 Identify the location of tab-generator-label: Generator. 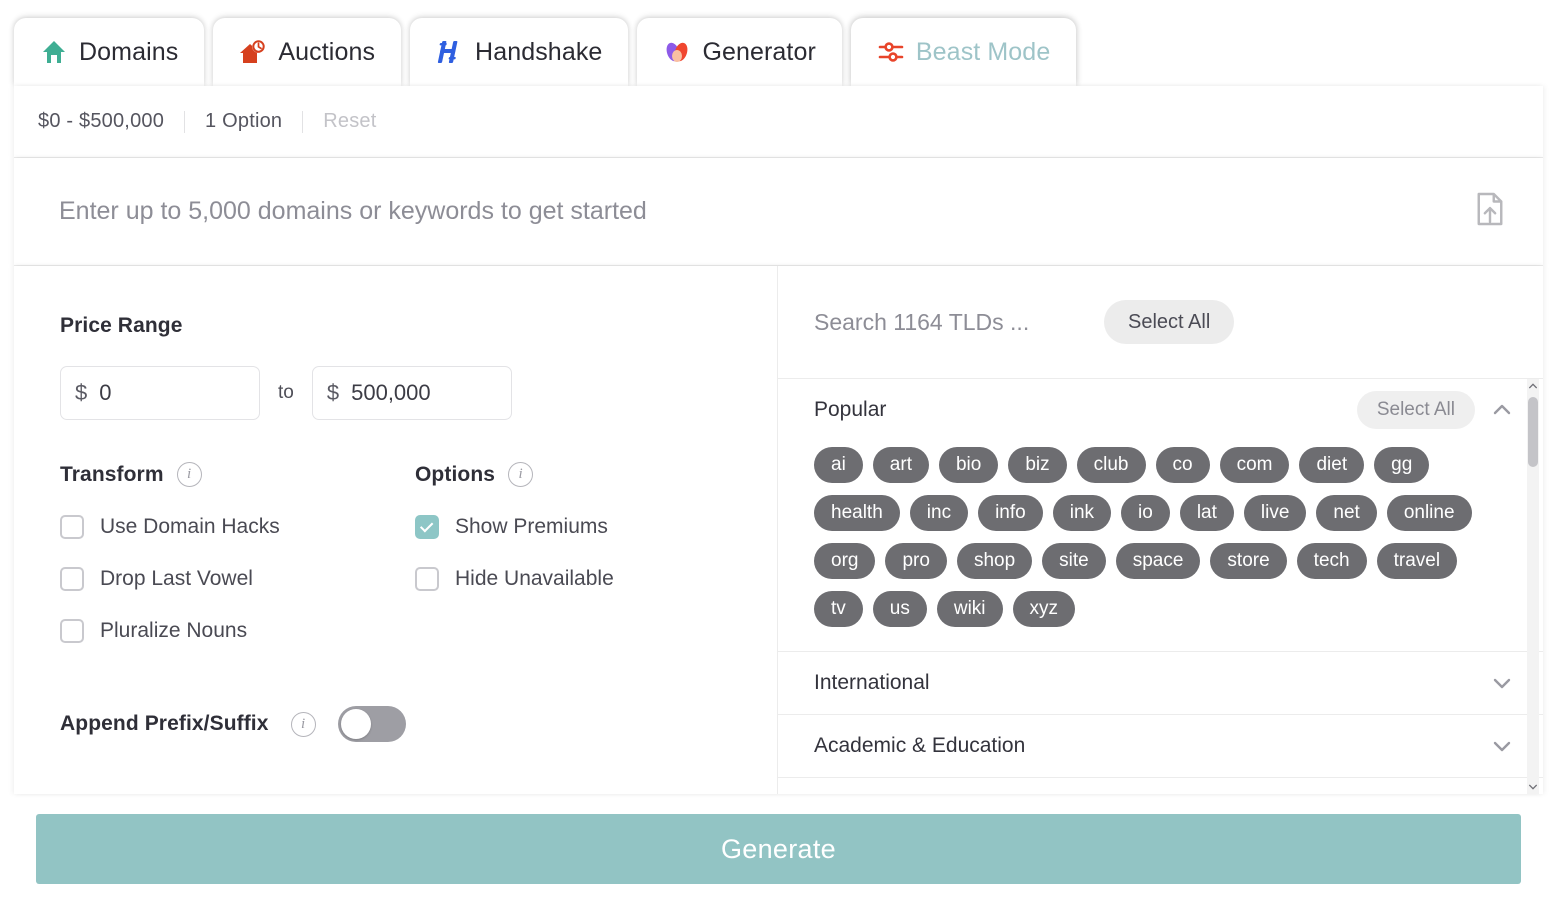
(759, 51).